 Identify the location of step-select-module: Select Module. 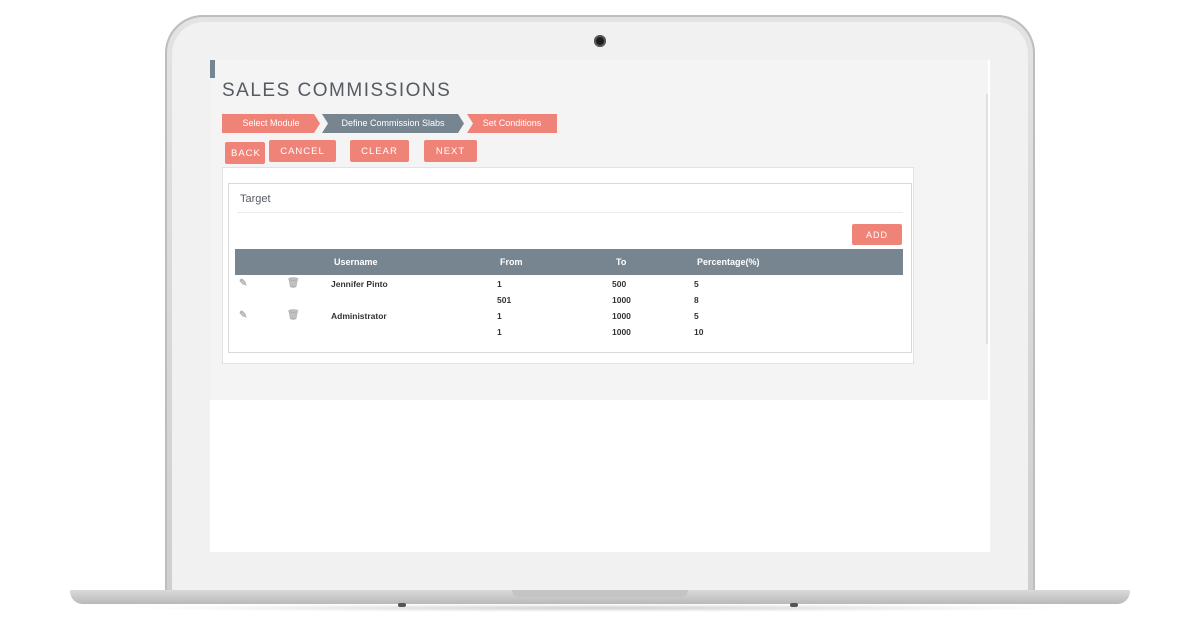
(271, 123).